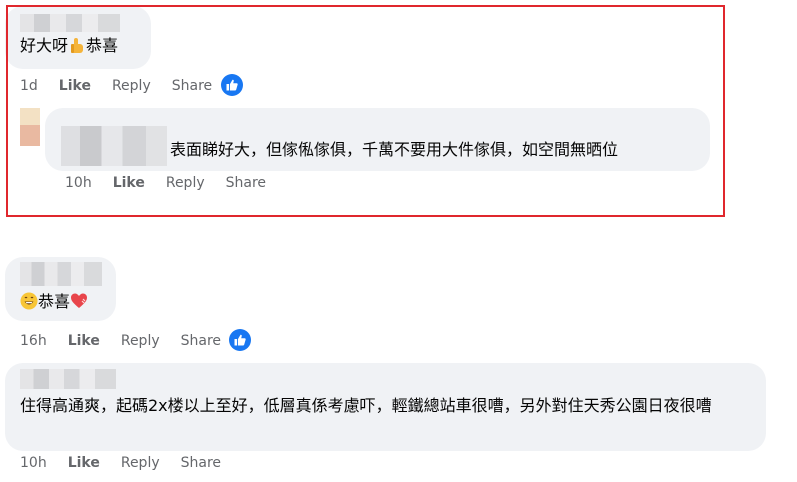 This screenshot has width=797, height=482. I want to click on like-reaction-icon, so click(240, 340).